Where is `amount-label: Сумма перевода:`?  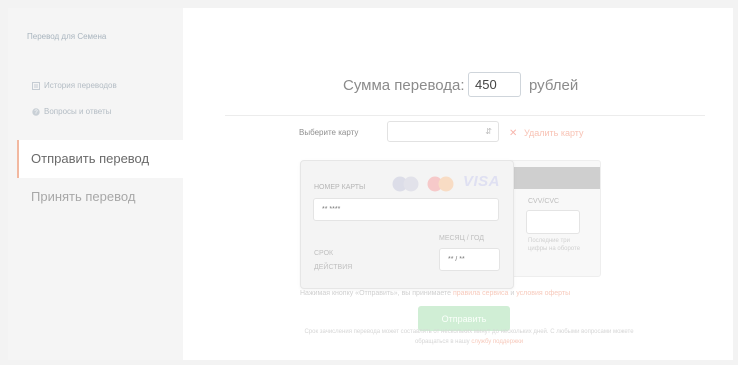
amount-label: Сумма перевода: is located at coordinates (404, 85).